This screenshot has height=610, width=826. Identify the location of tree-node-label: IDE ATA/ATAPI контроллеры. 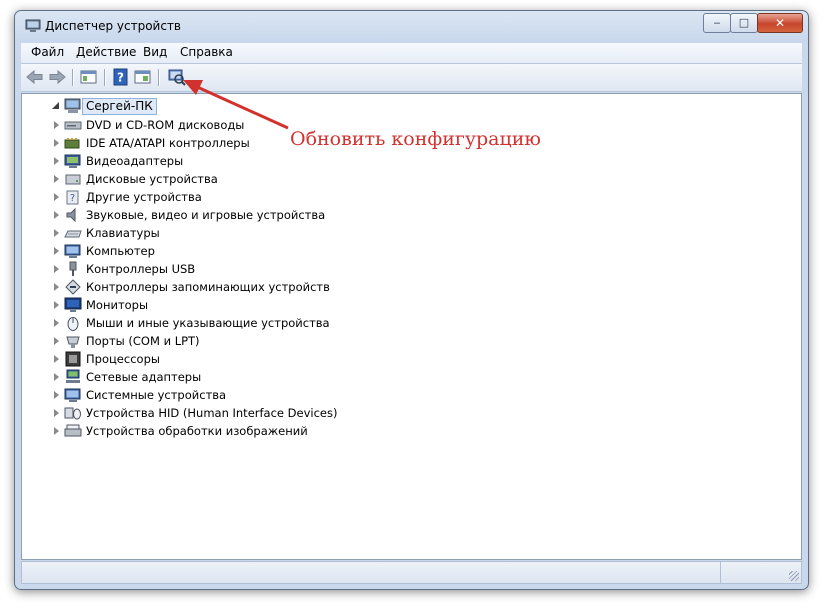
(168, 143).